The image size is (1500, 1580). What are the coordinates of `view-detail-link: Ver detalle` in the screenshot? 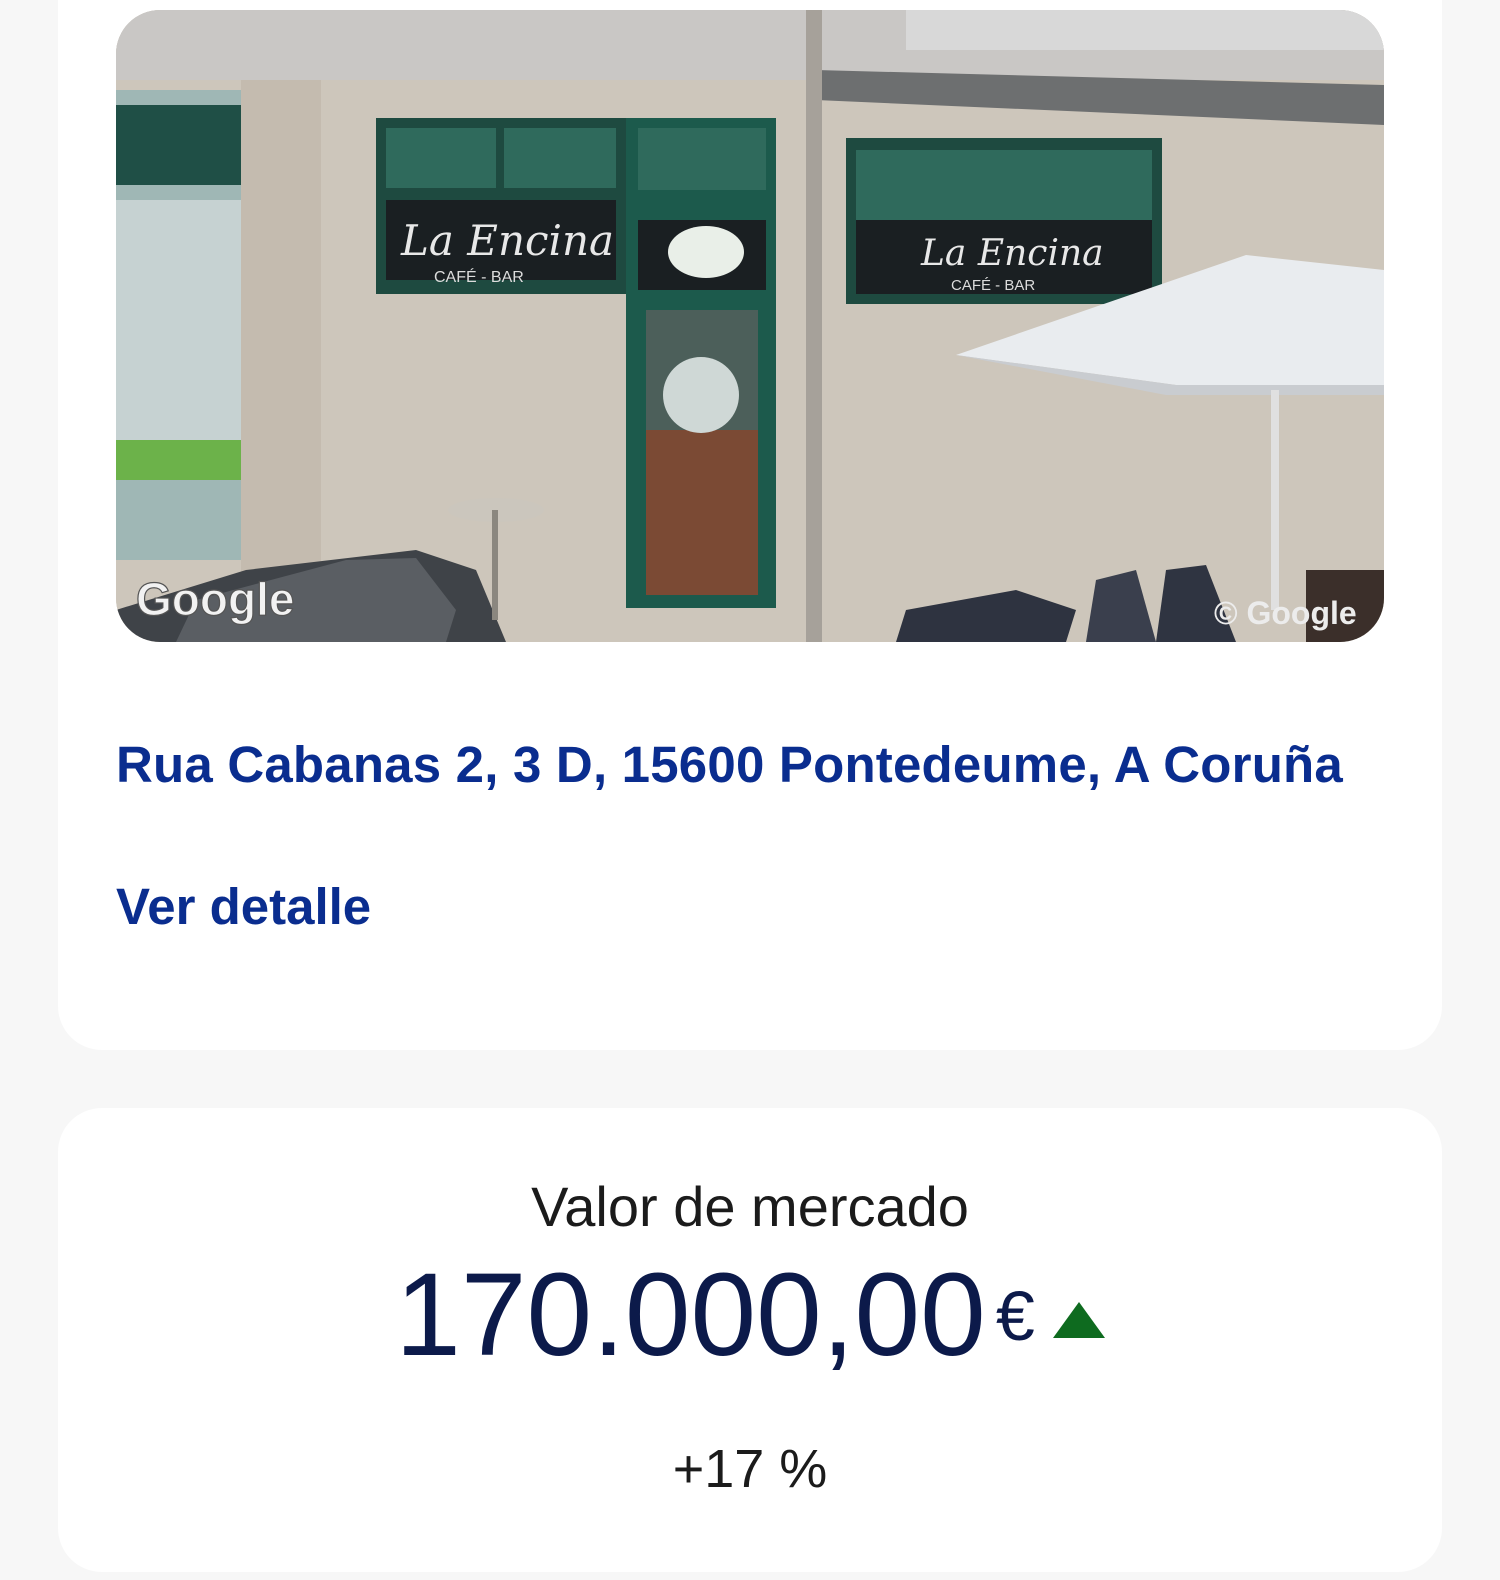 It's located at (243, 906).